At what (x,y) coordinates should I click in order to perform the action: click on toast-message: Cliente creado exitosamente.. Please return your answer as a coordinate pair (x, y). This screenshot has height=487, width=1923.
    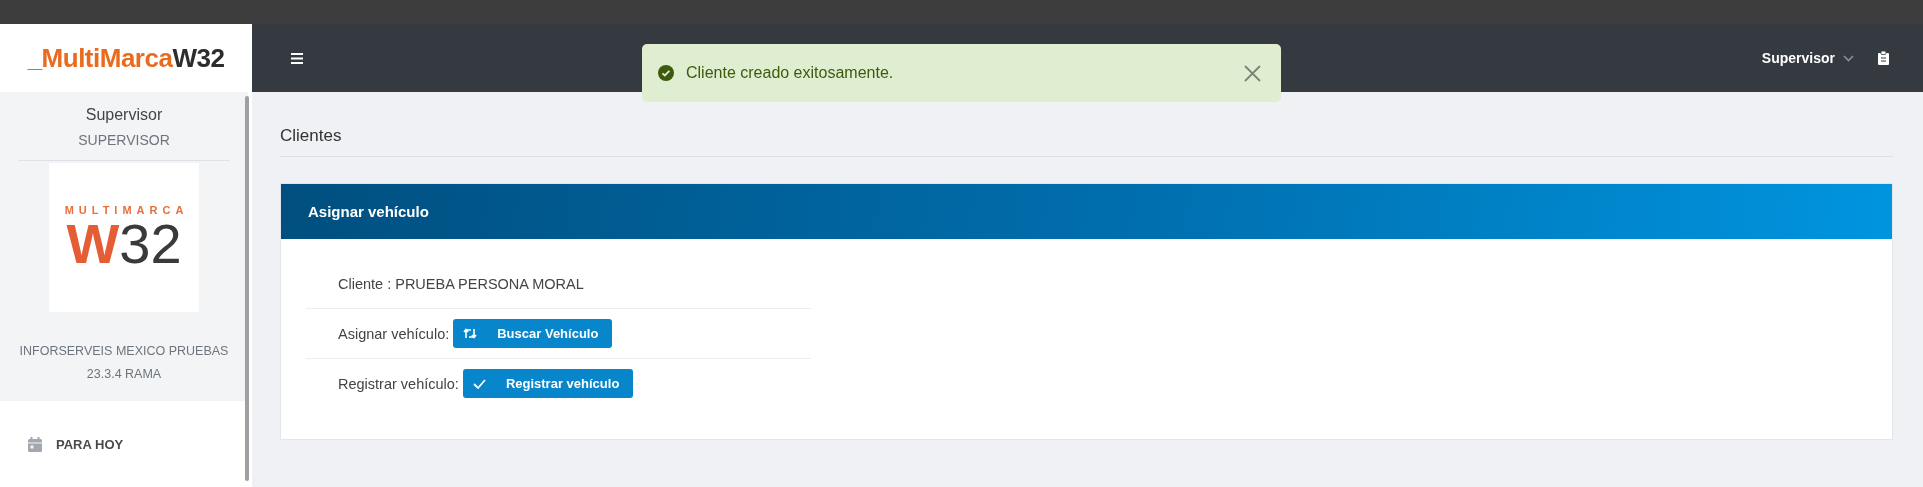
    Looking at the image, I should click on (790, 73).